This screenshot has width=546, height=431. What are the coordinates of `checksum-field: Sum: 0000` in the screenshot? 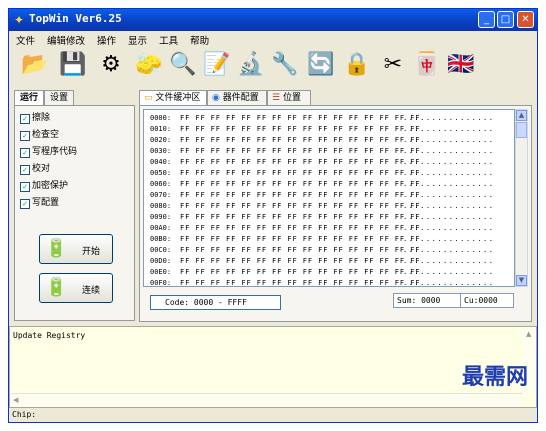 It's located at (428, 300).